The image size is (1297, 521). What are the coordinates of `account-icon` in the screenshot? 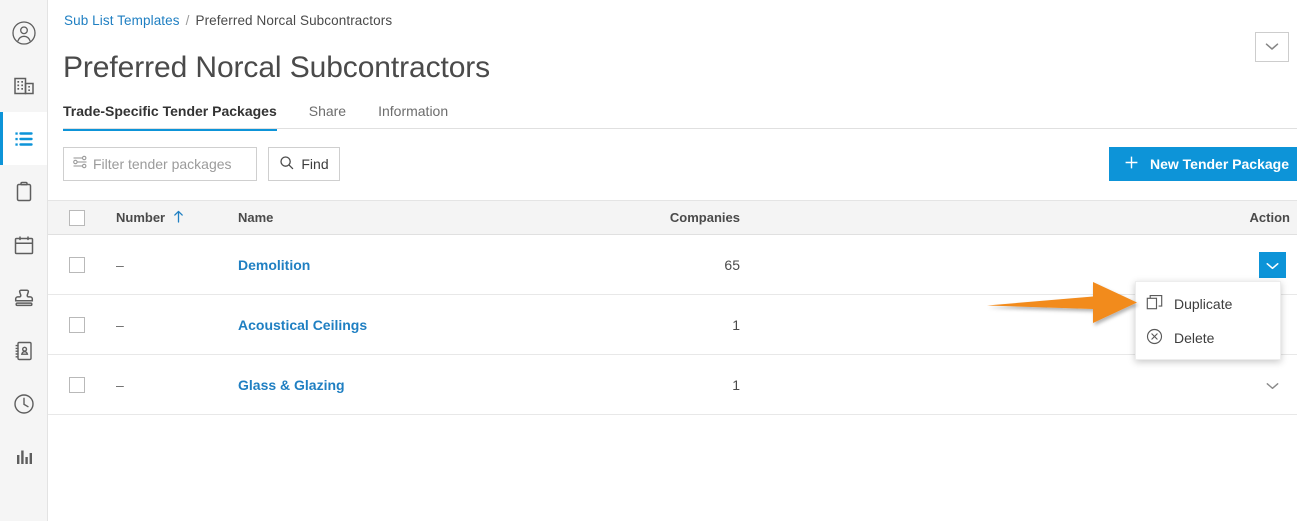 It's located at (24, 33).